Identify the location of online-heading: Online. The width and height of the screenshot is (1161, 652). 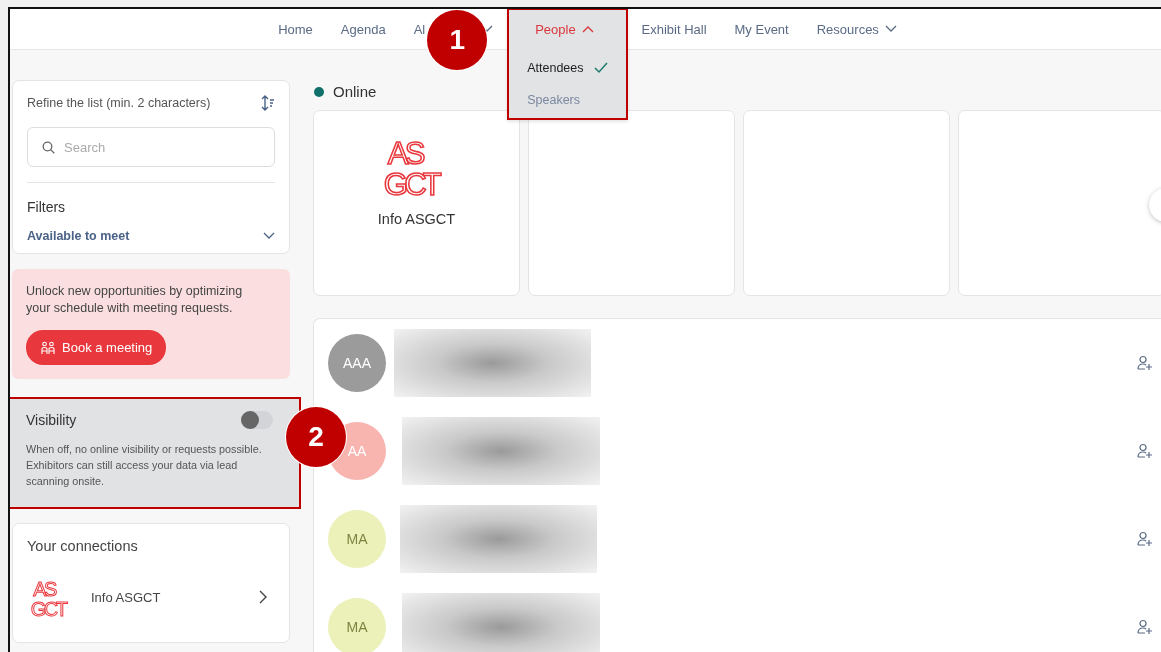
(355, 91).